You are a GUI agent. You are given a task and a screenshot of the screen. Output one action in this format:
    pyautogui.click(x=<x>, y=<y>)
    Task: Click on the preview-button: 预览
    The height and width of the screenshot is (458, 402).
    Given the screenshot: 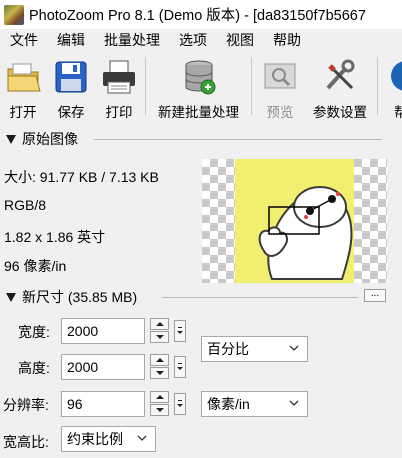 What is the action you would take?
    pyautogui.click(x=280, y=86)
    